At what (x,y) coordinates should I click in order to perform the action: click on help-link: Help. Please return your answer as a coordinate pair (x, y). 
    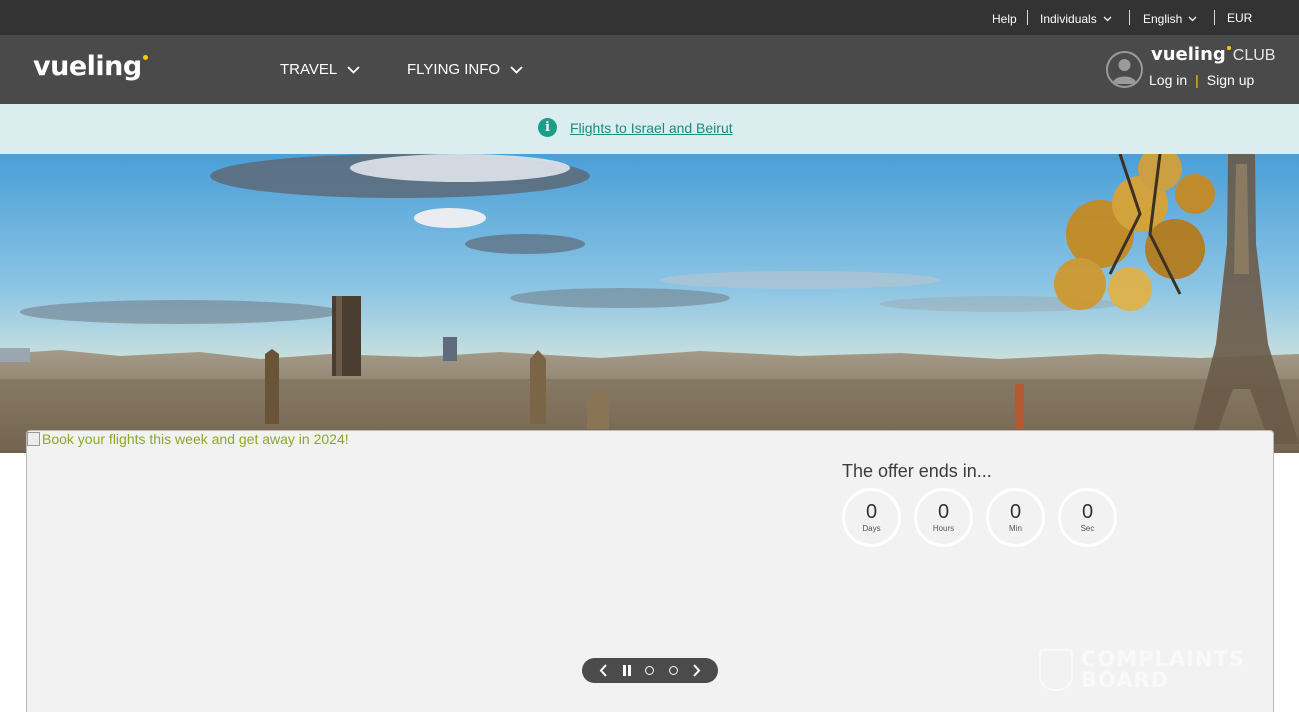
    Looking at the image, I should click on (1004, 19).